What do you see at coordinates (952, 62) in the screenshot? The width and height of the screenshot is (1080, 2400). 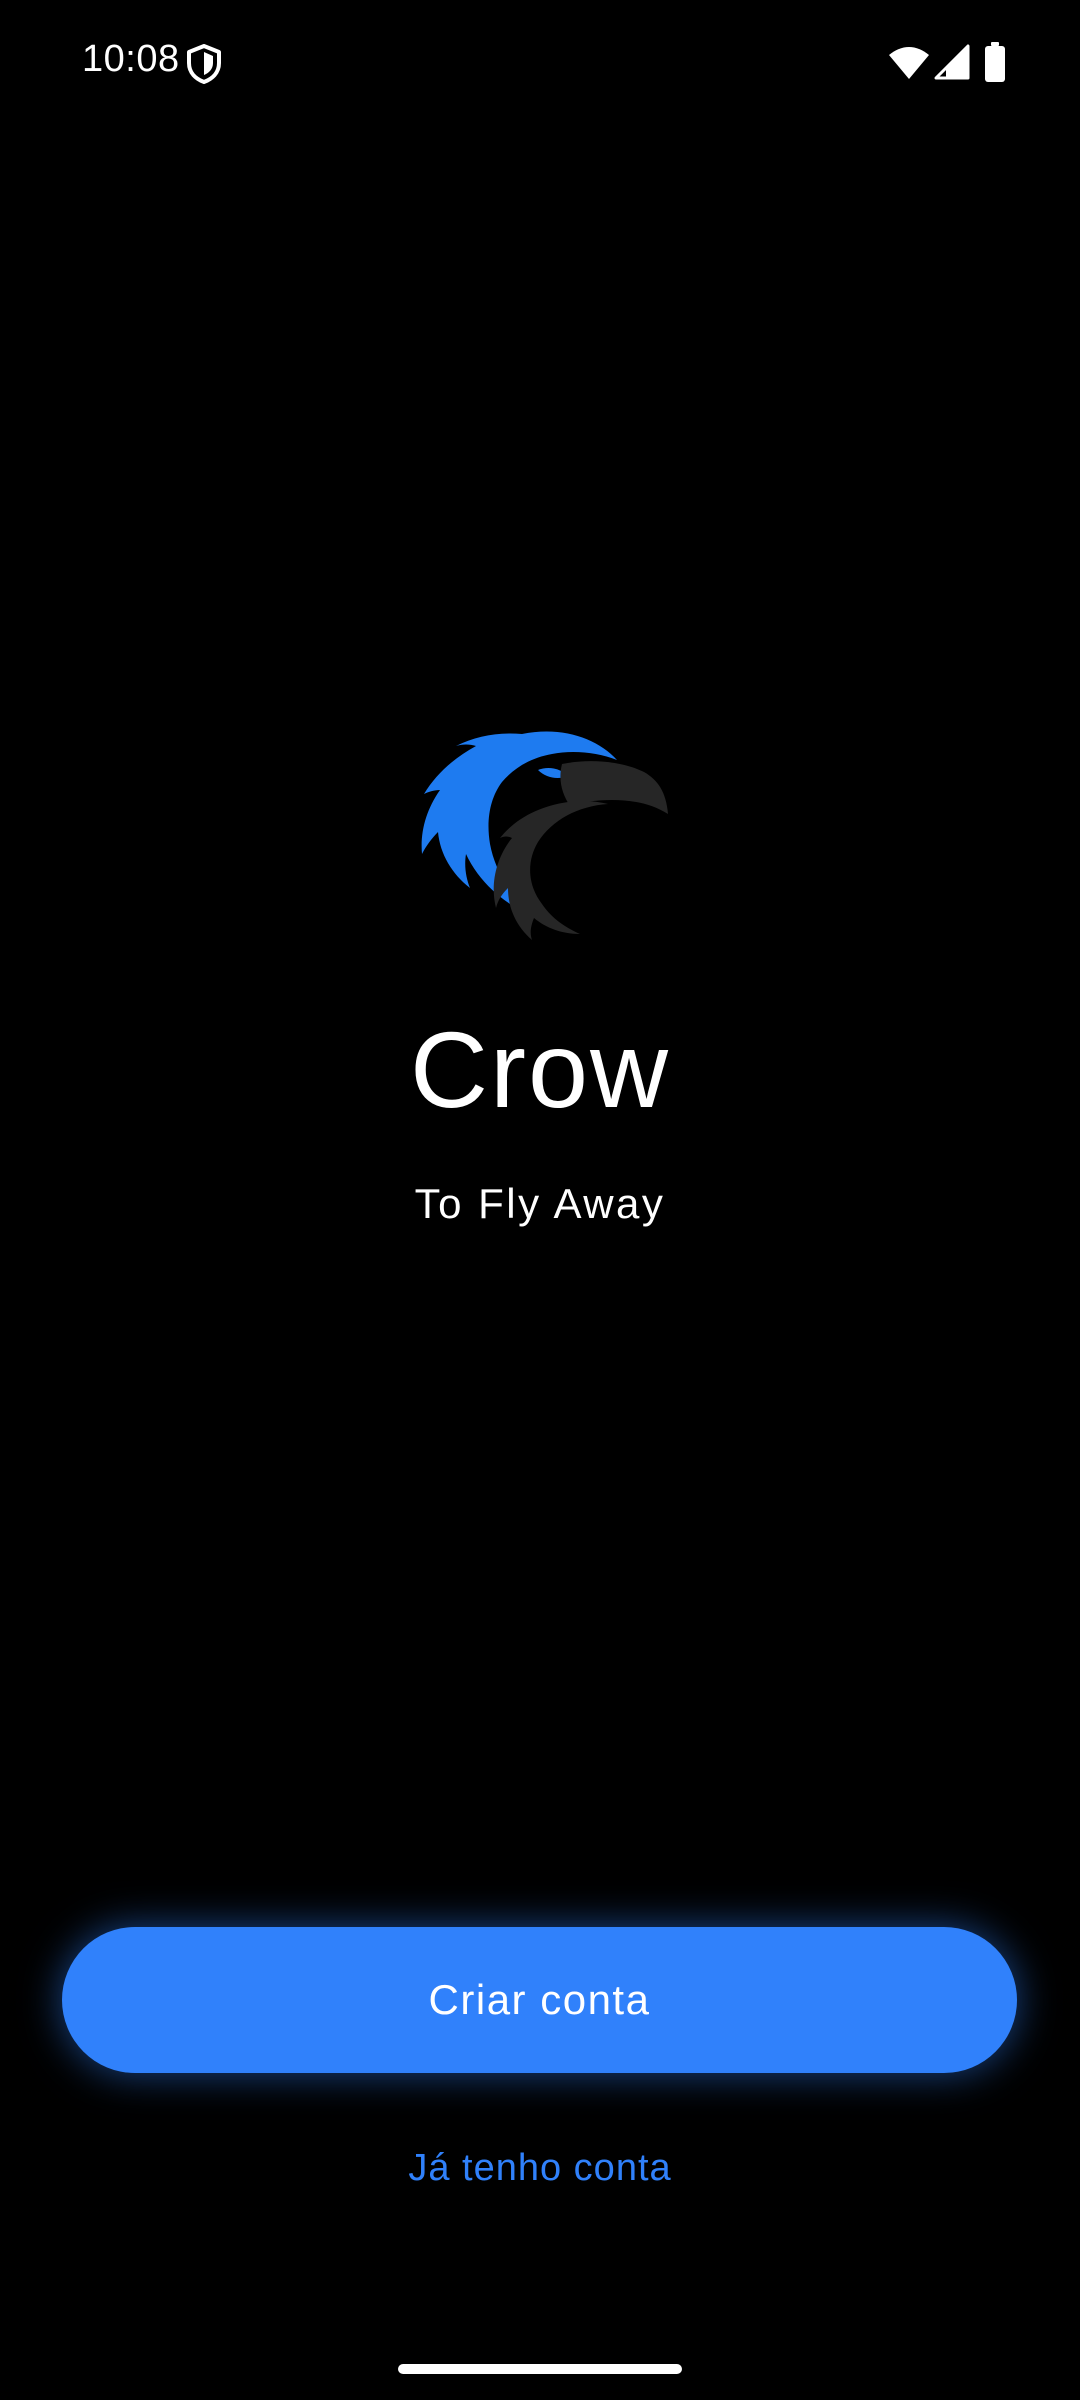 I see `signal-icon` at bounding box center [952, 62].